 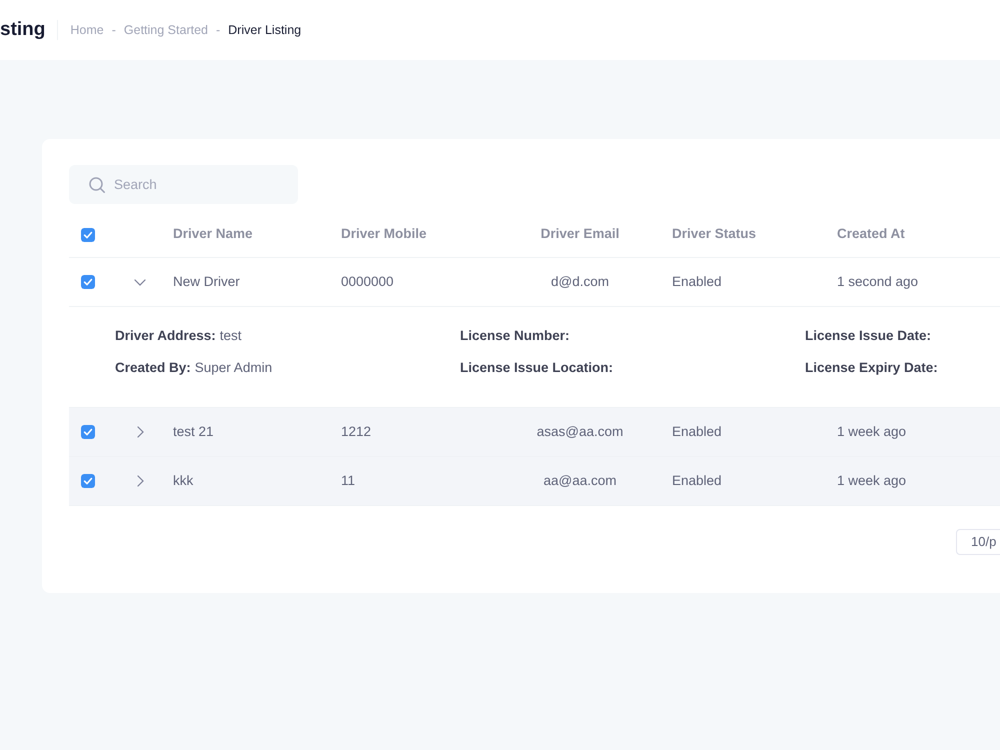 I want to click on search-icon, so click(x=97, y=185).